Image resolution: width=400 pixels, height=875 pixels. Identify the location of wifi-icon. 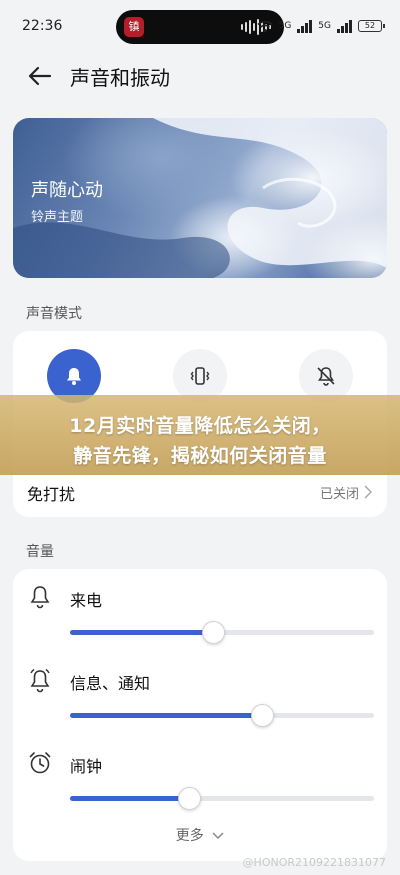
(265, 26).